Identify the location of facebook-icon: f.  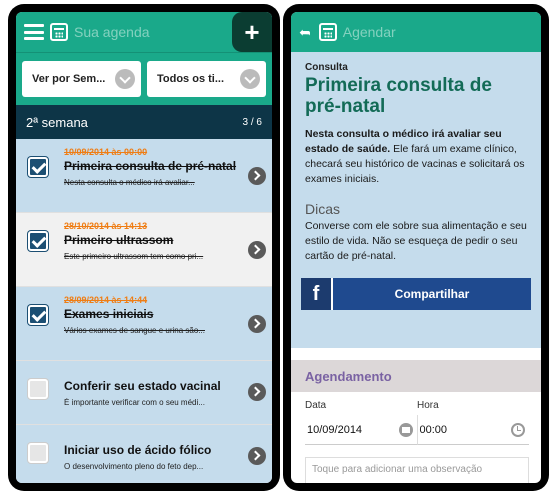
(317, 294).